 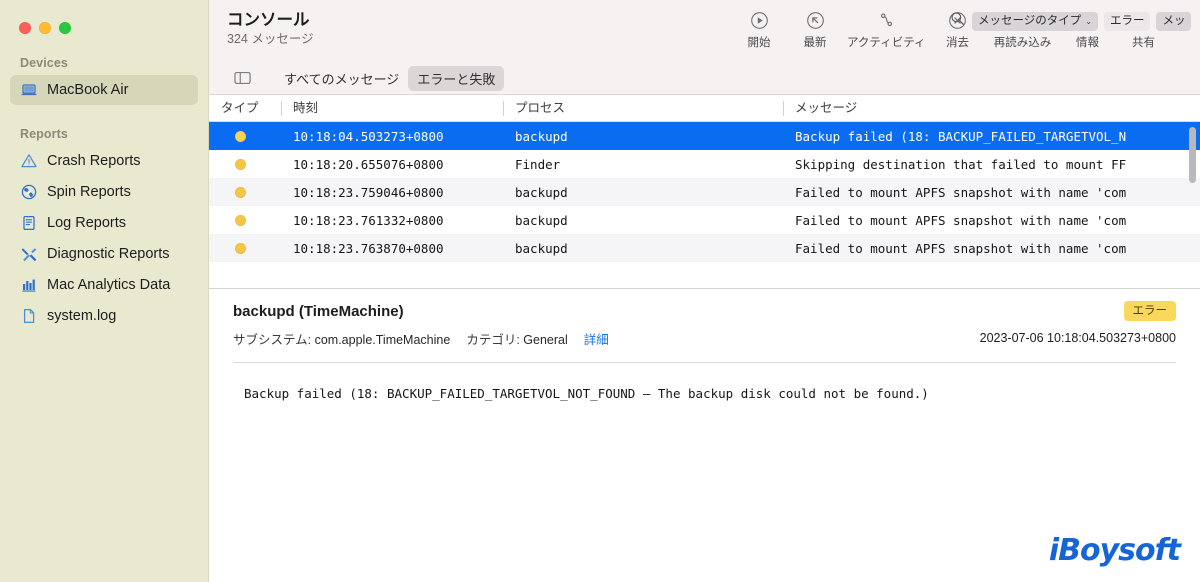 I want to click on column-header-message: メッセージ, so click(x=991, y=108).